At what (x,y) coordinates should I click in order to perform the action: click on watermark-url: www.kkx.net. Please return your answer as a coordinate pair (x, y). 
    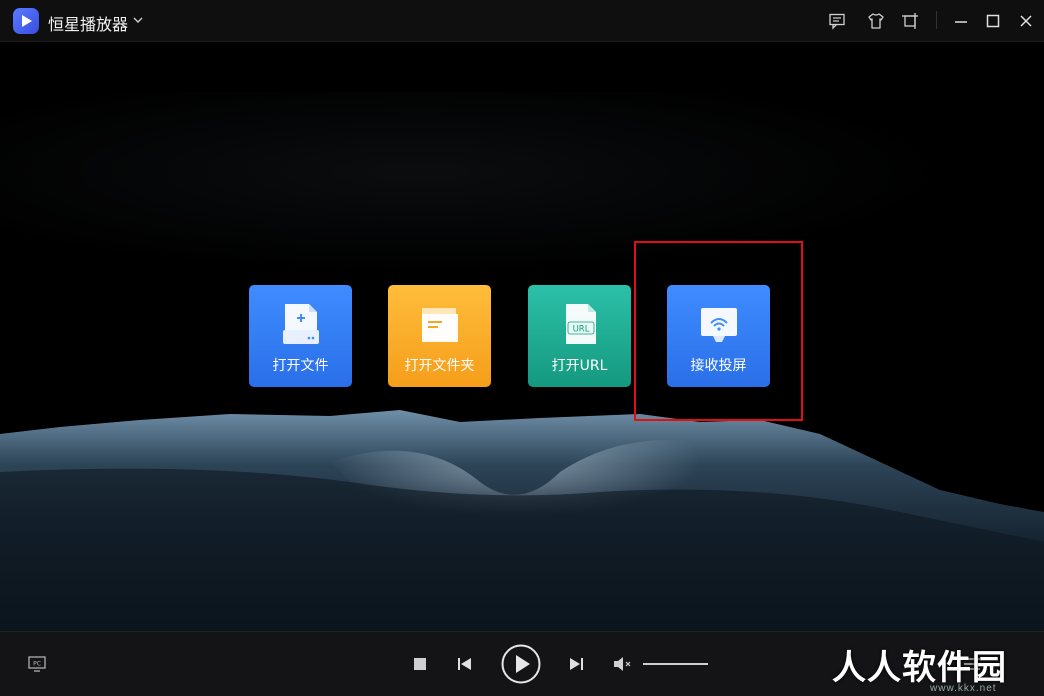
    Looking at the image, I should click on (963, 688).